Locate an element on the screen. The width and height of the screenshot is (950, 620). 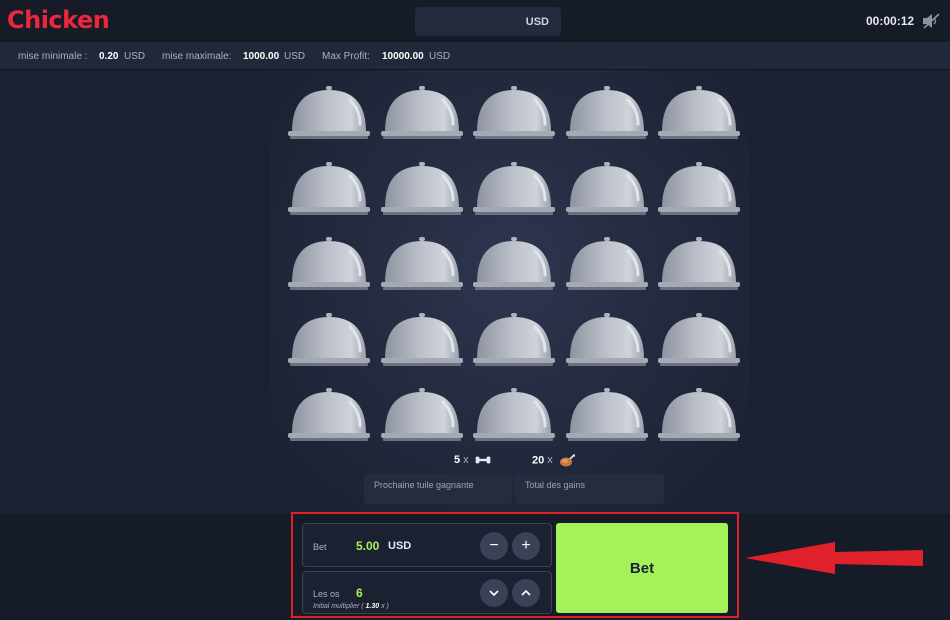
max-bet-currency: USD is located at coordinates (295, 56).